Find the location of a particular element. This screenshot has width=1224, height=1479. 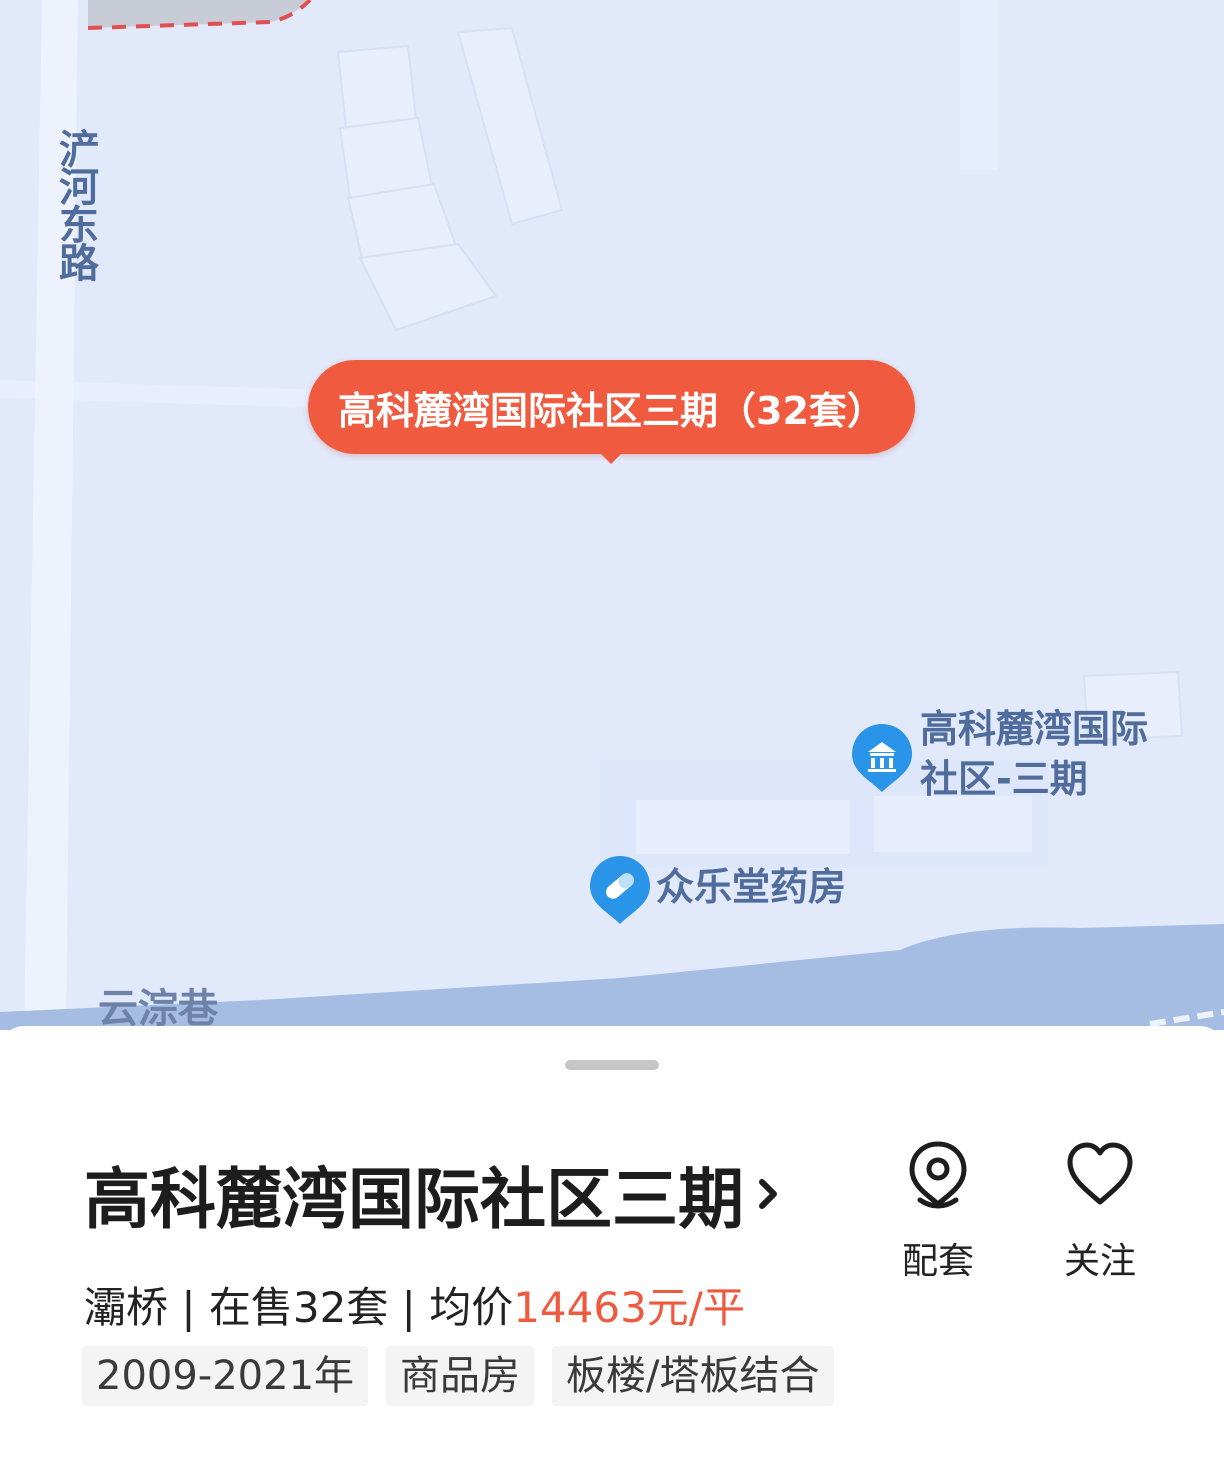

on-sale-text: 在售32套 is located at coordinates (298, 1307).